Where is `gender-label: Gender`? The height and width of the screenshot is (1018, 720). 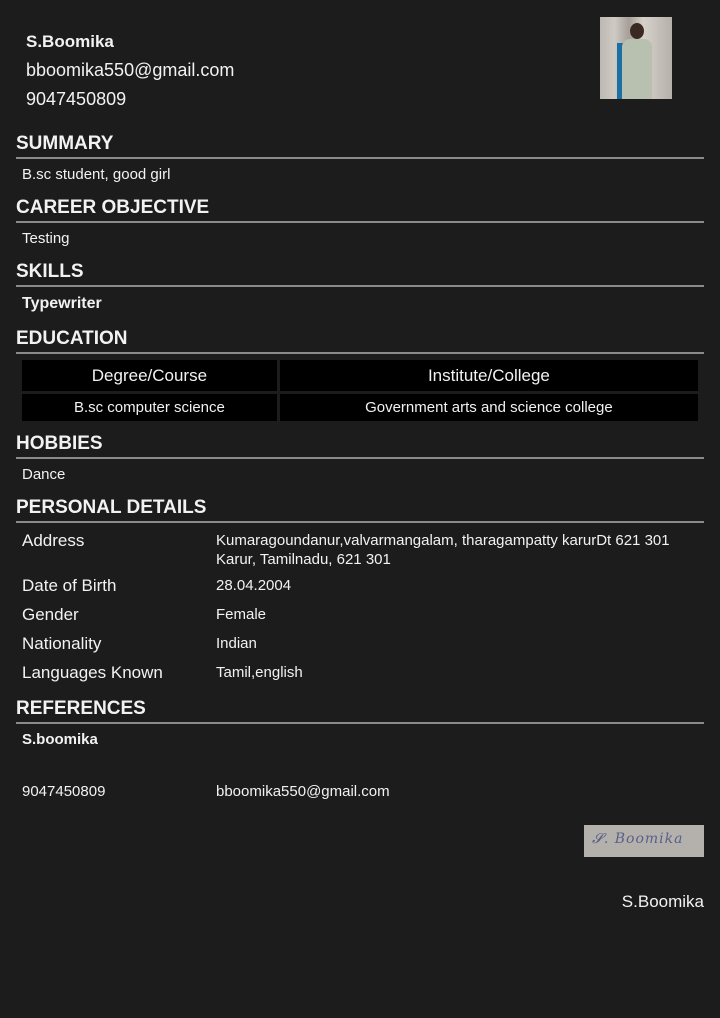
gender-label: Gender is located at coordinates (50, 614).